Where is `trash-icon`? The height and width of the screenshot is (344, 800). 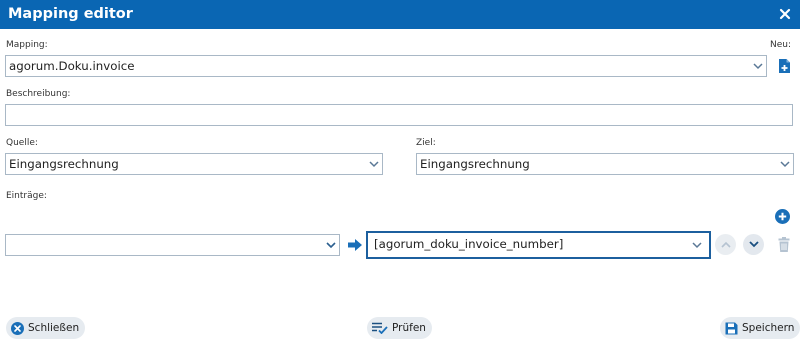
trash-icon is located at coordinates (784, 244).